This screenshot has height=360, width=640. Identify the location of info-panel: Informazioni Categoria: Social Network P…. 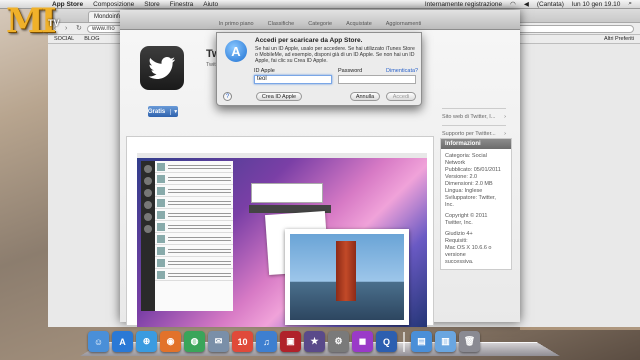
(476, 204).